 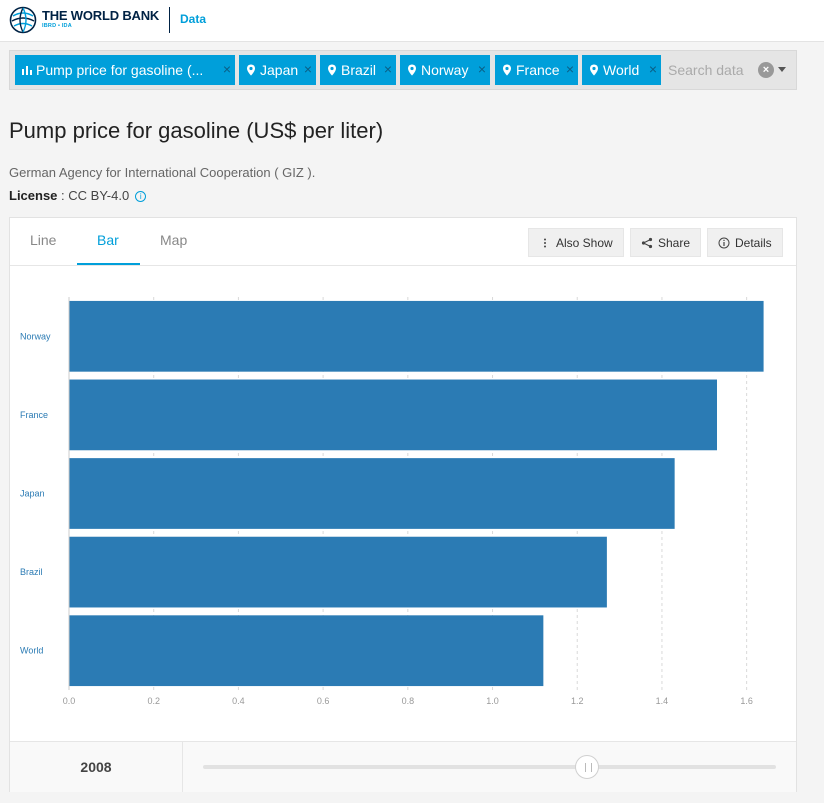 I want to click on license-line: License : CC BY-4.0 i, so click(x=78, y=195).